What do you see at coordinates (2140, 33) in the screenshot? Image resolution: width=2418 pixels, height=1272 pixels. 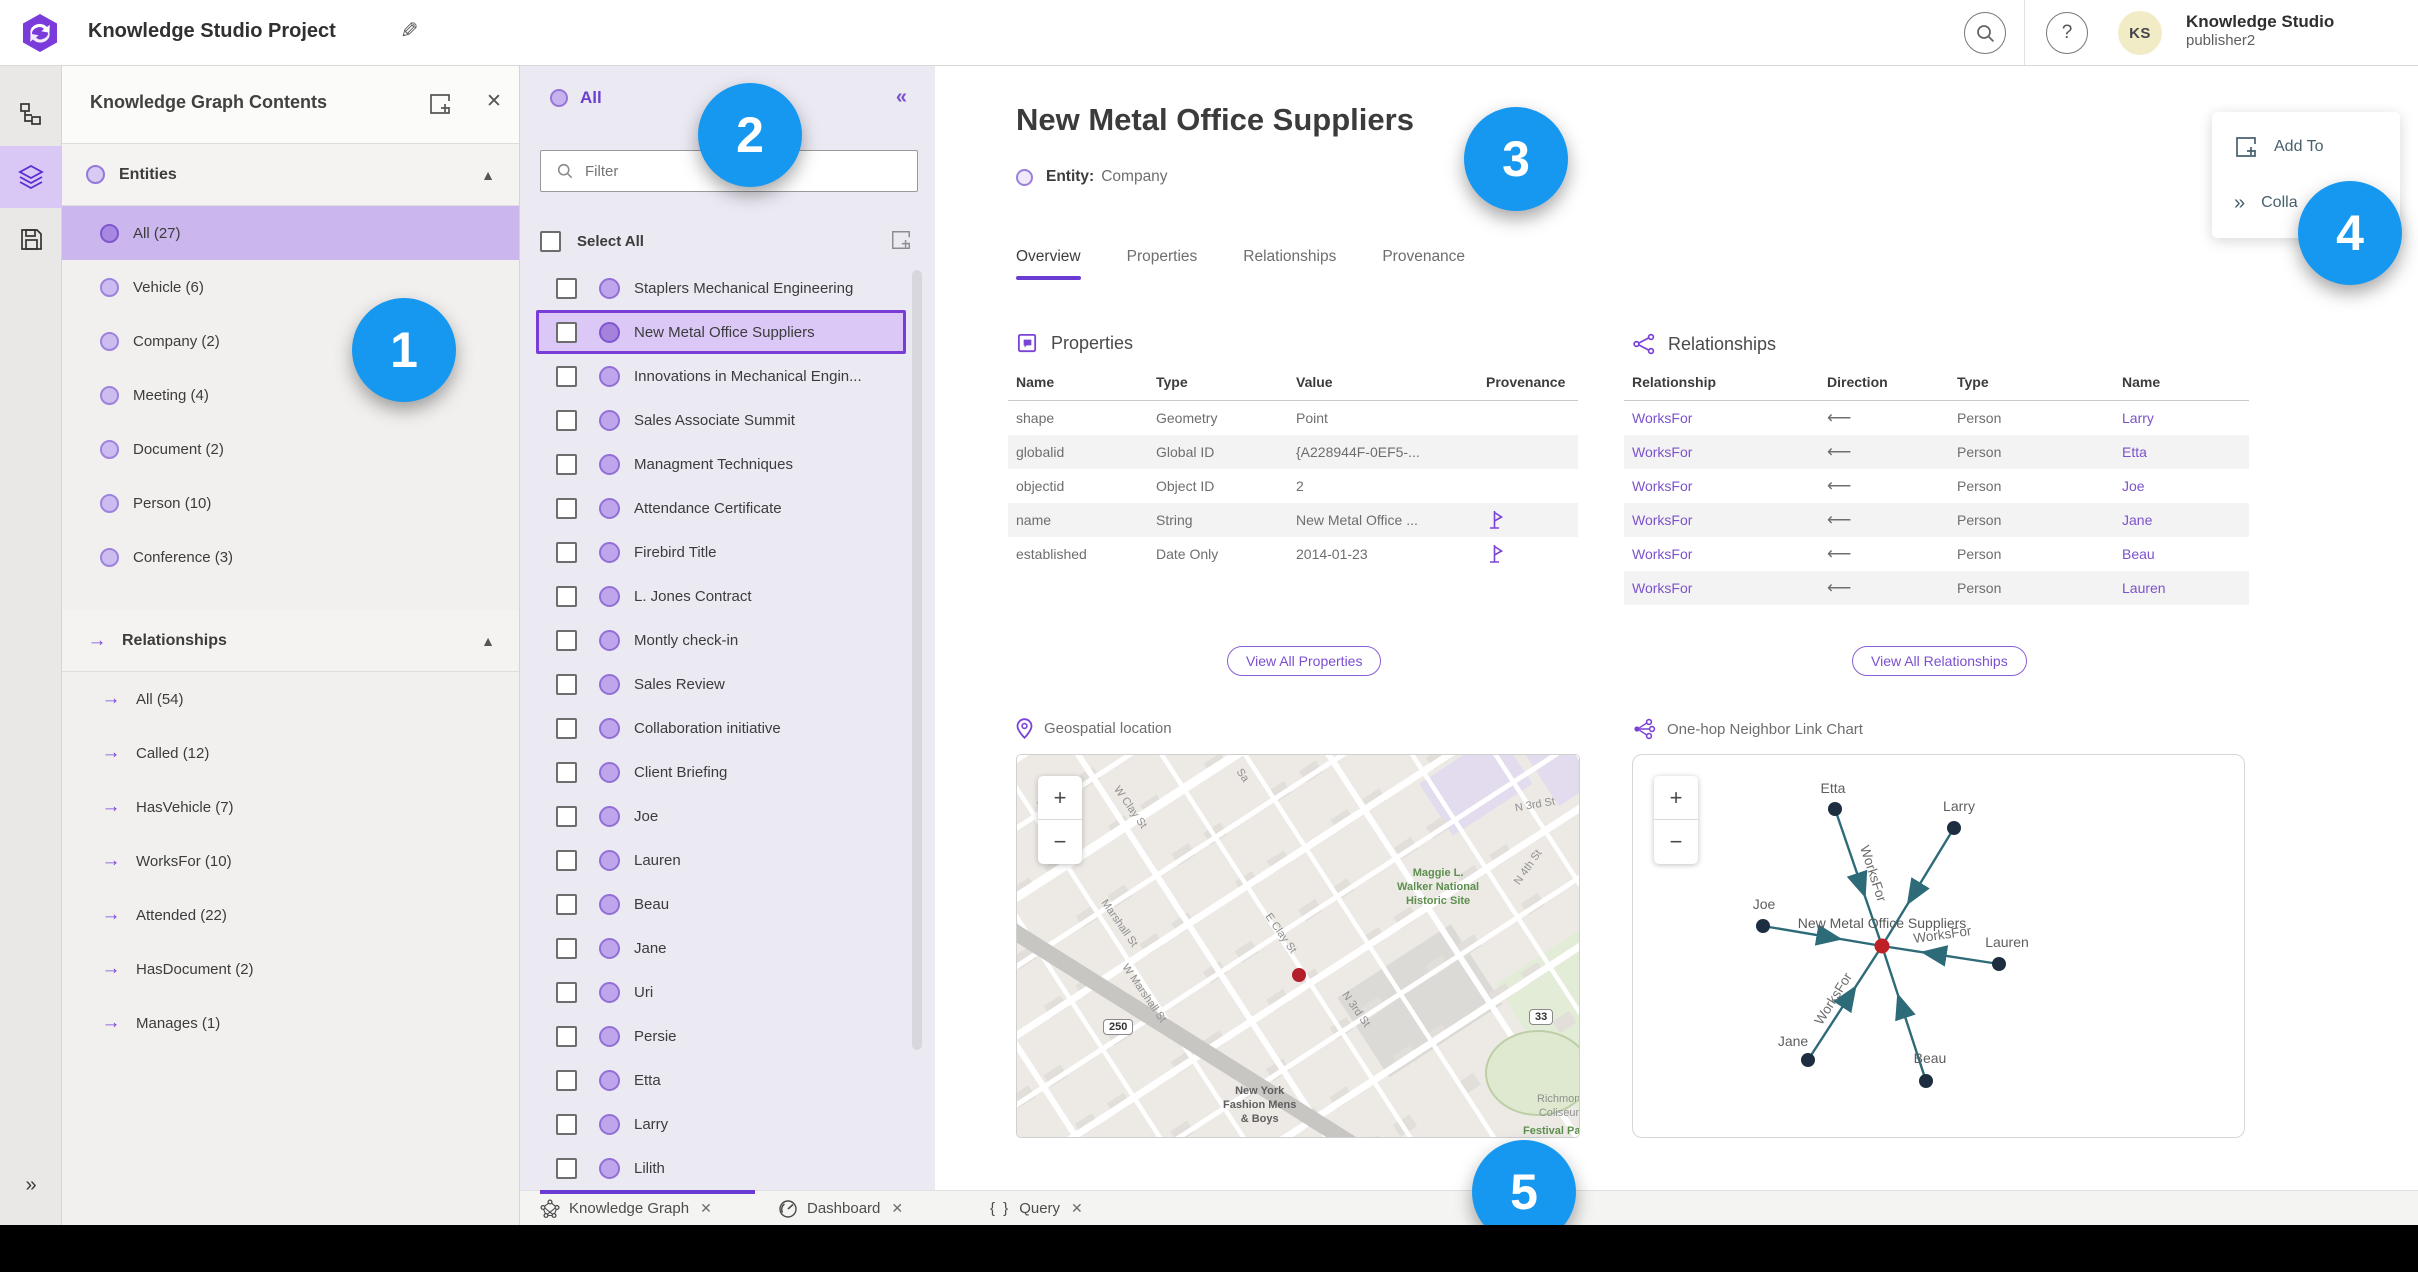 I see `avatar: KS` at bounding box center [2140, 33].